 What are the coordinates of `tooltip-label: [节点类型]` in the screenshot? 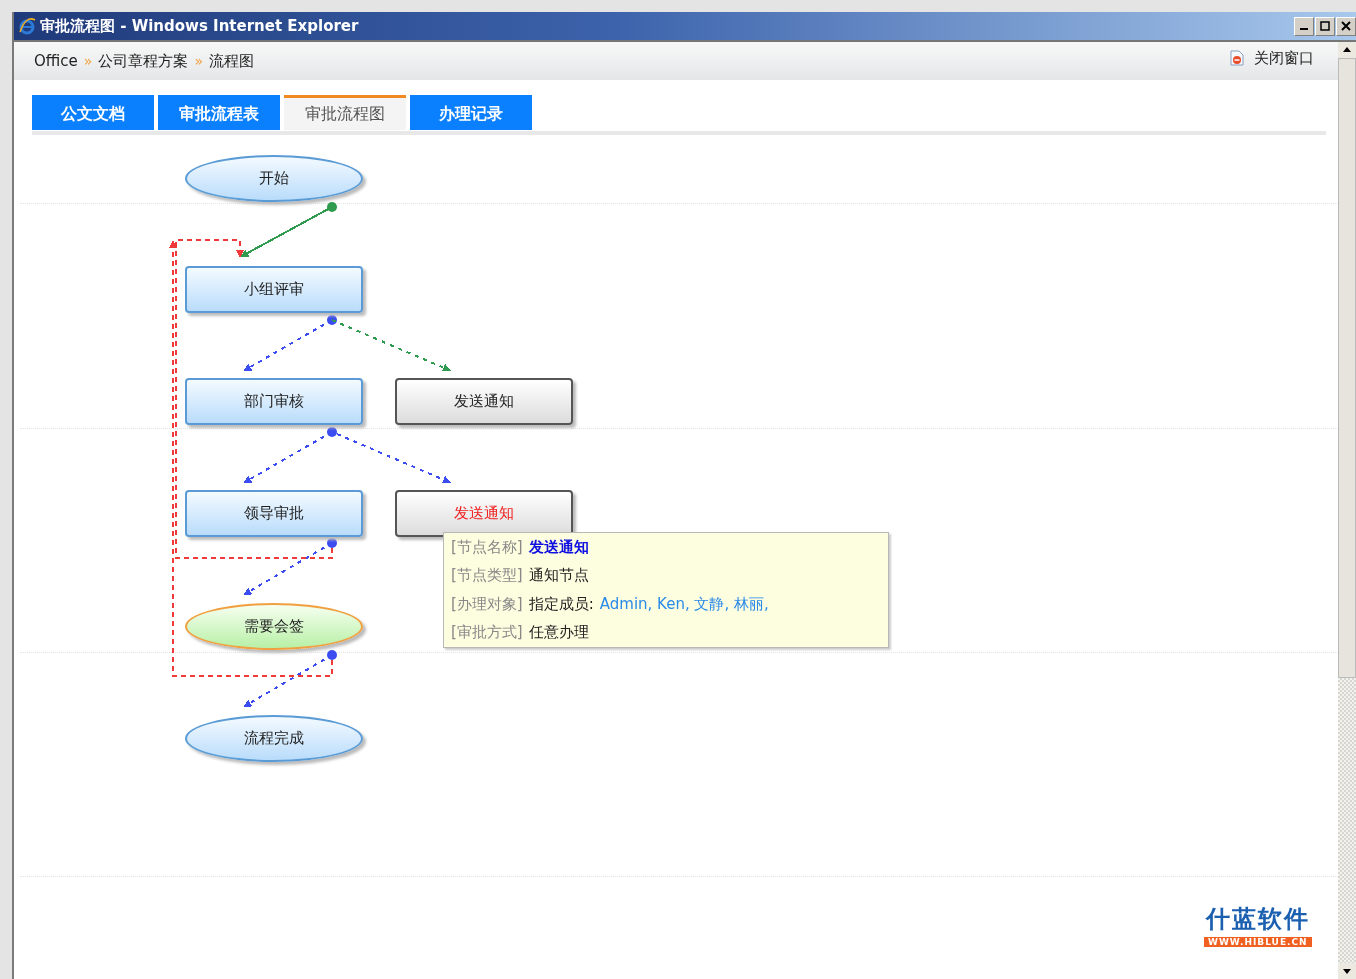 It's located at (487, 576).